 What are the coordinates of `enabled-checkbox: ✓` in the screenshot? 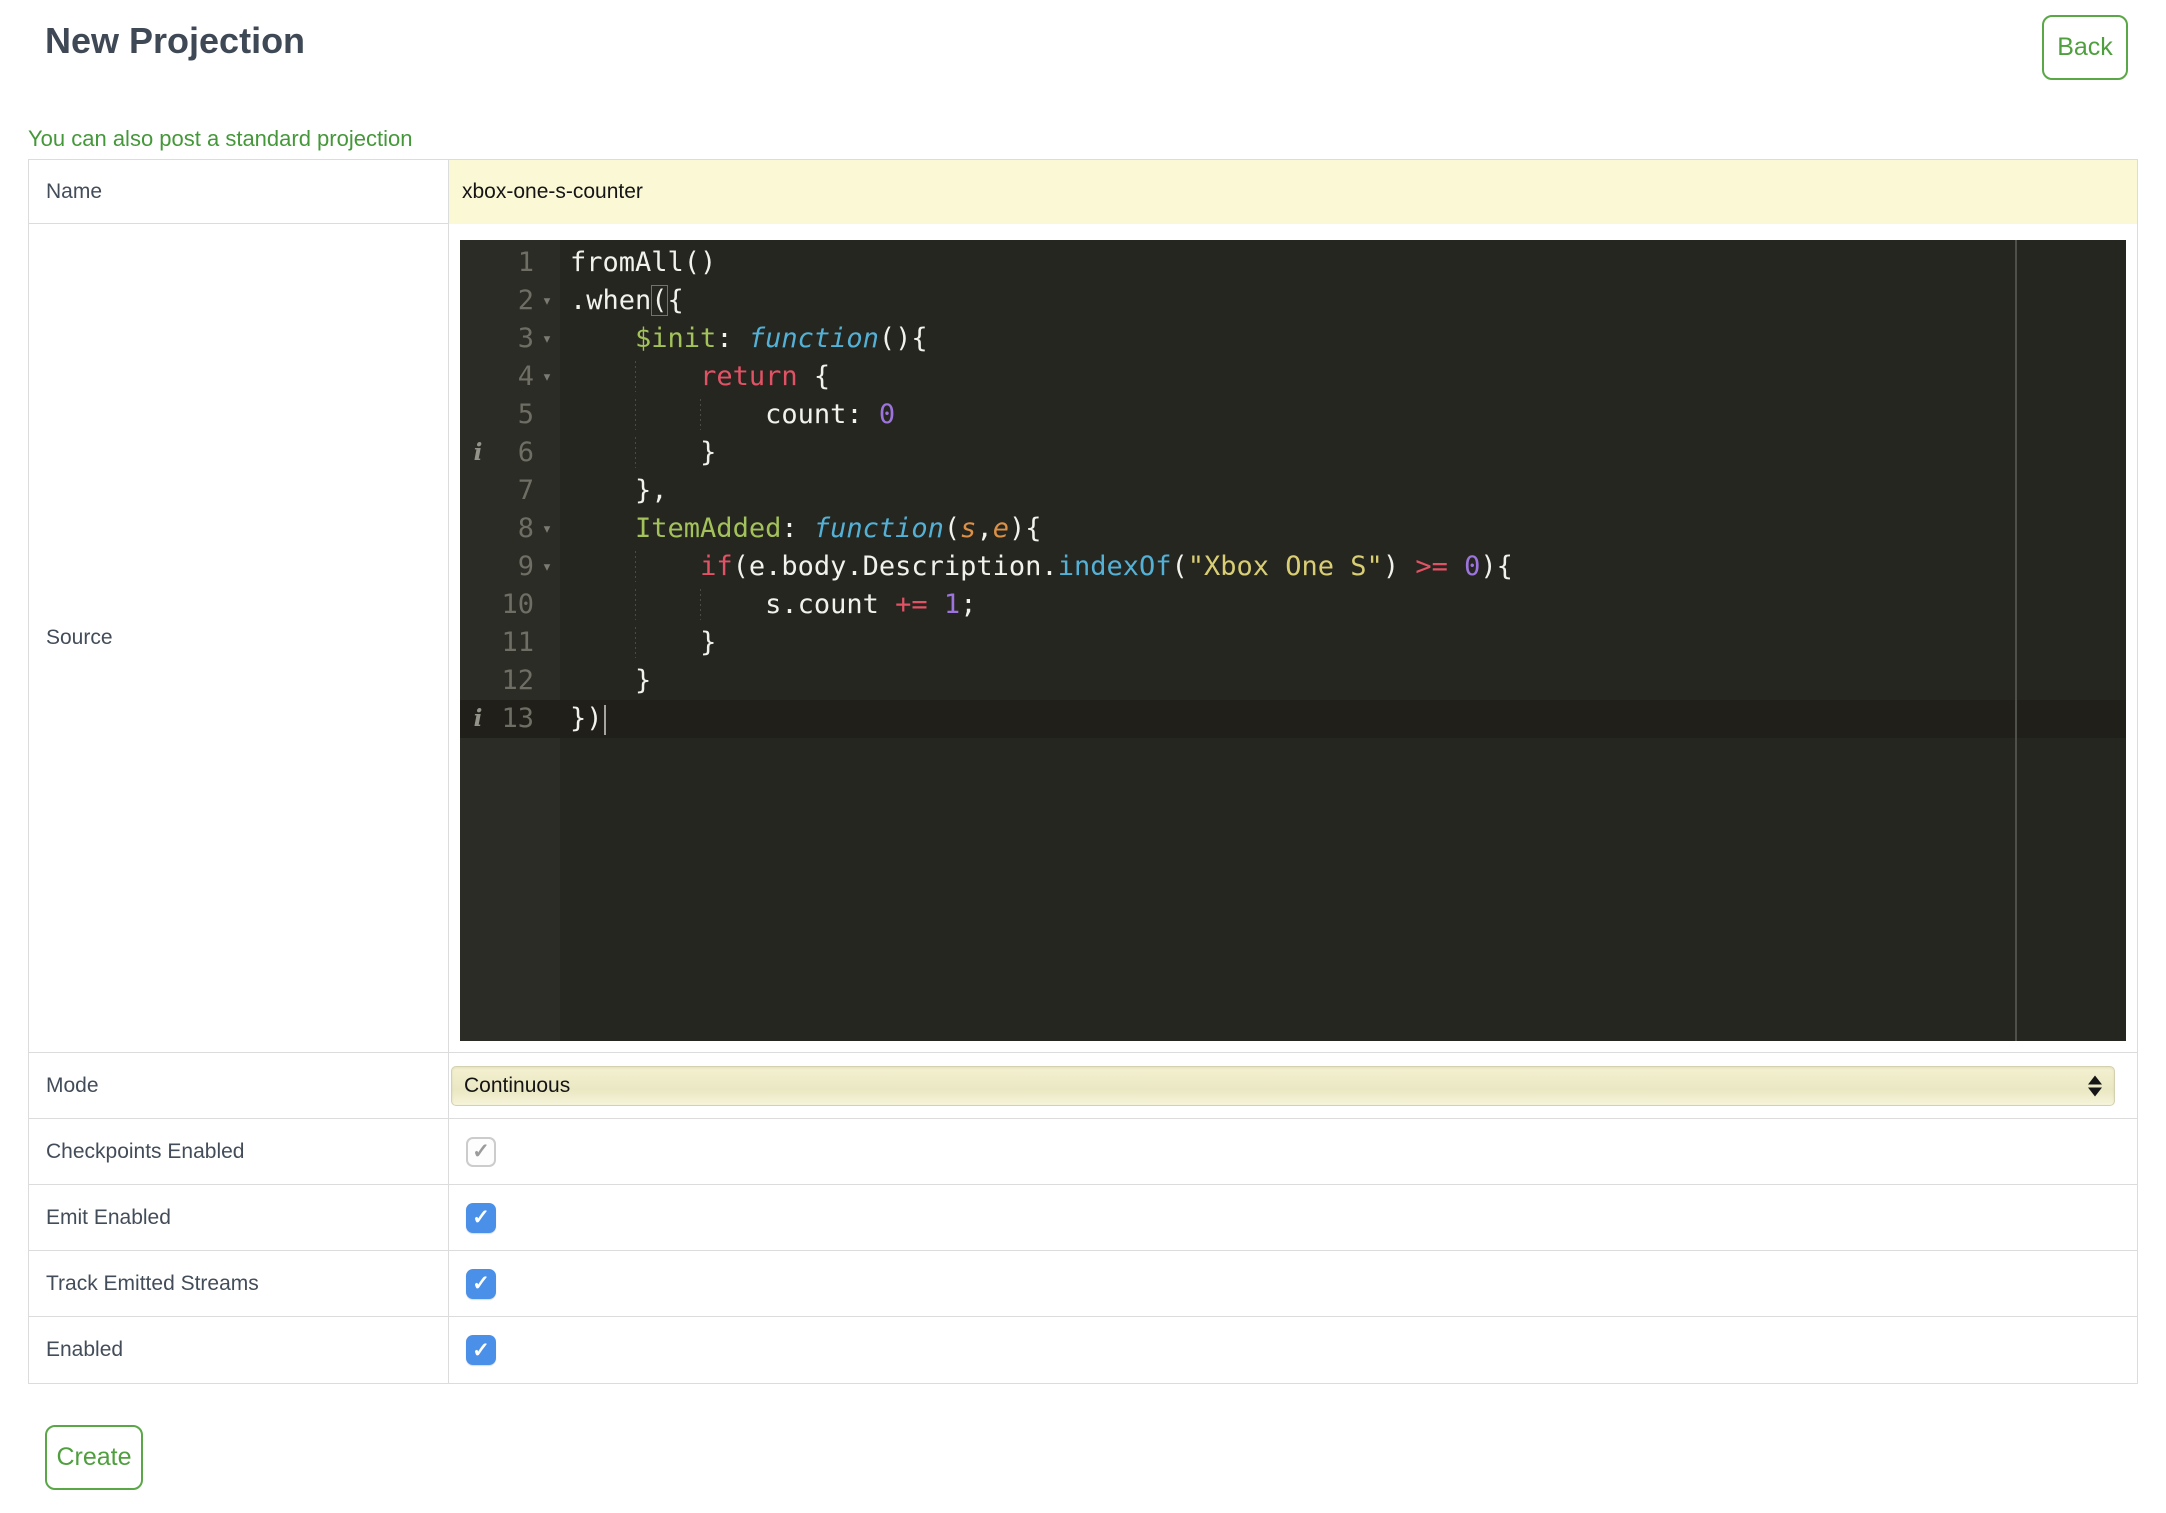 It's located at (481, 1350).